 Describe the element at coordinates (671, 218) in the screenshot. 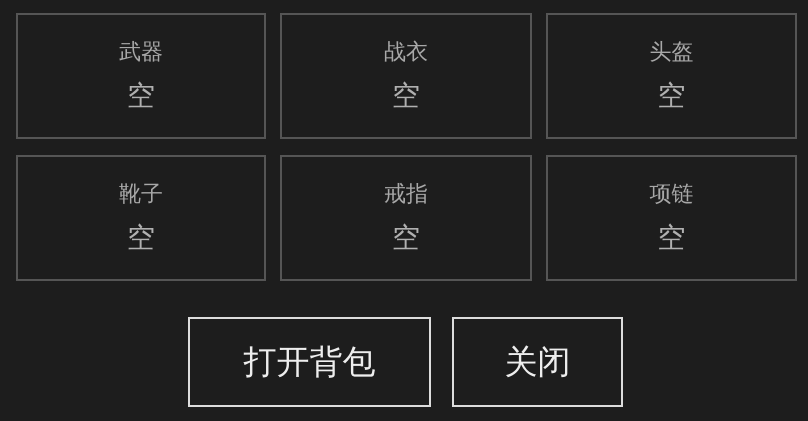

I see `equipment-slot: 项链 空` at that location.